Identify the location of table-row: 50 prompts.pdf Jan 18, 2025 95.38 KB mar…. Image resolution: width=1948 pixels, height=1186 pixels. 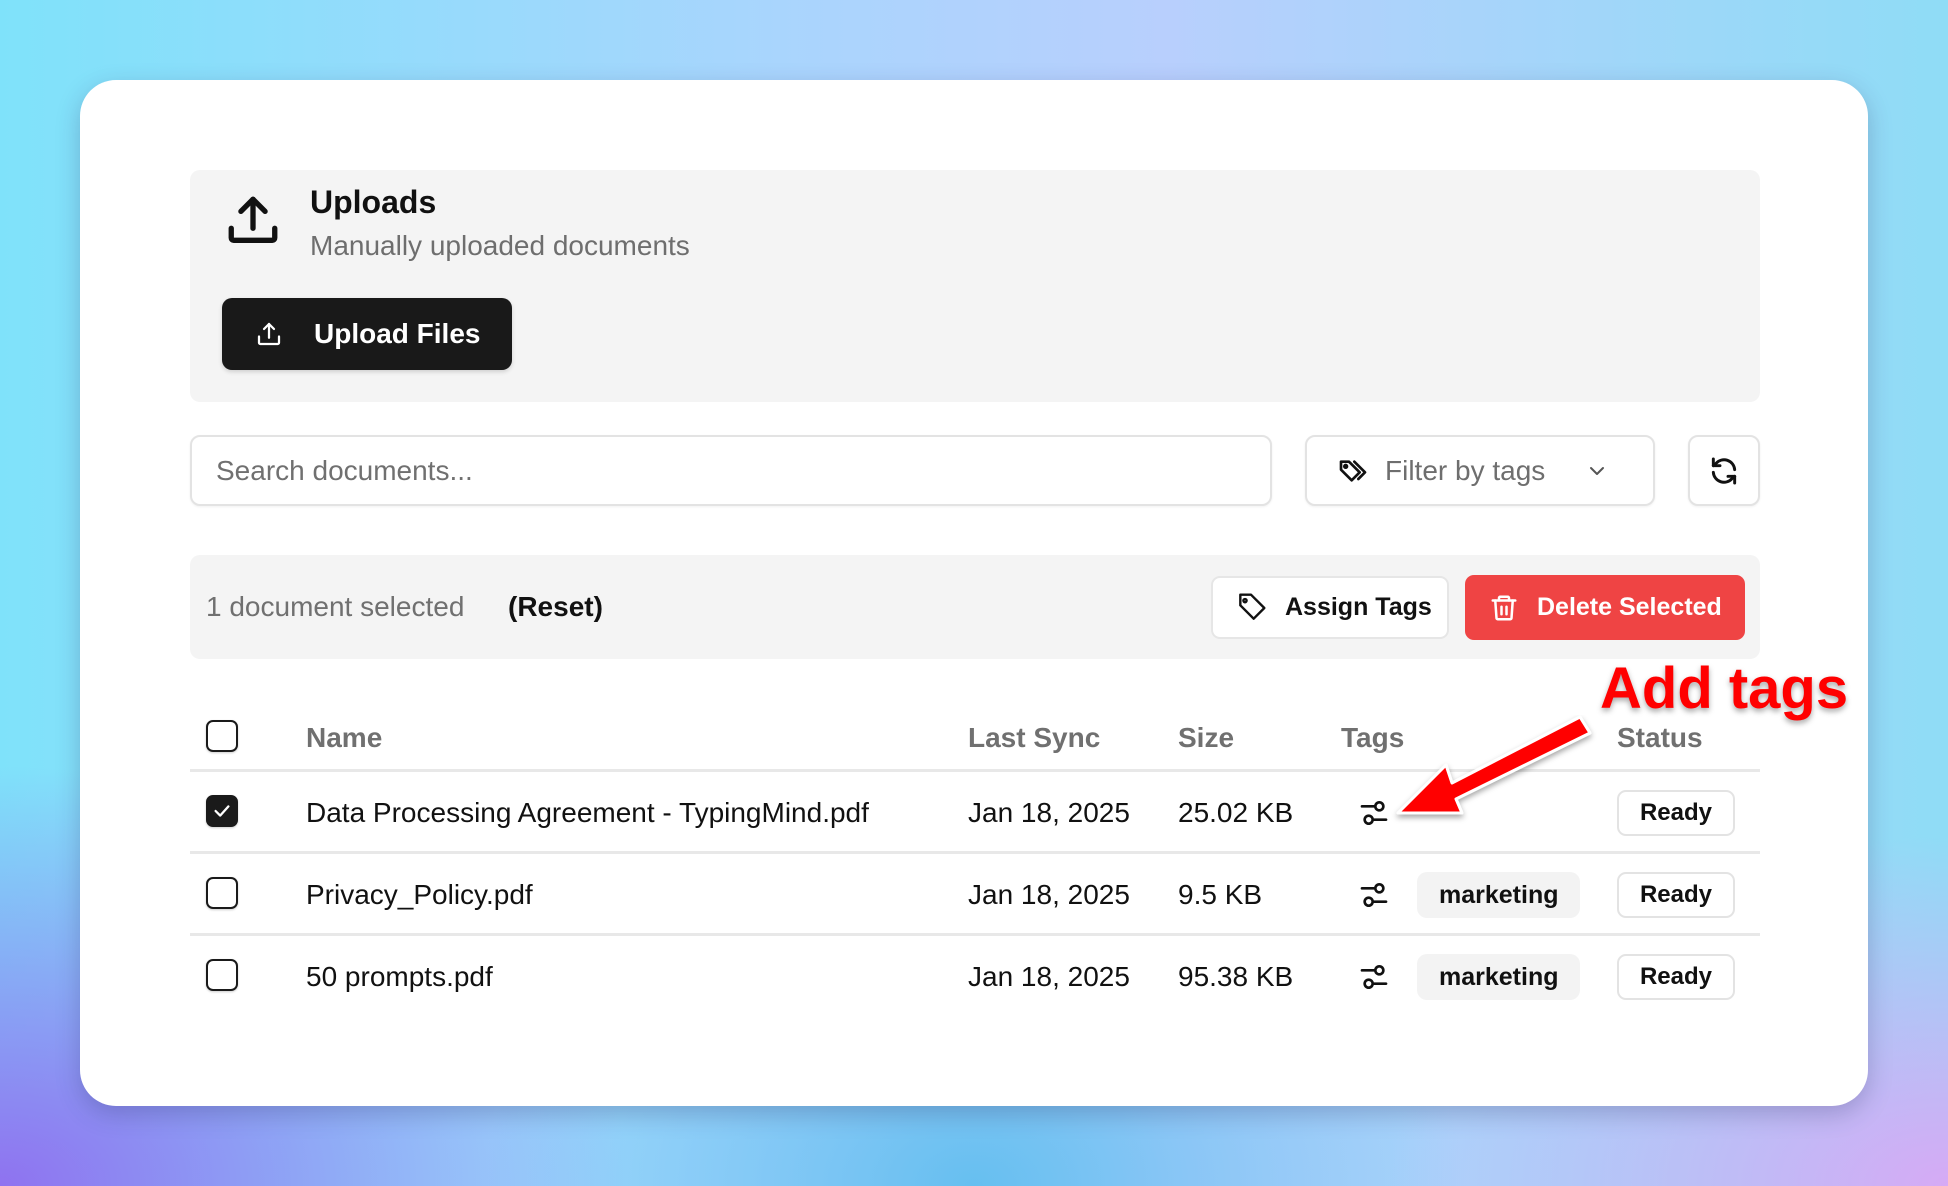
(975, 977).